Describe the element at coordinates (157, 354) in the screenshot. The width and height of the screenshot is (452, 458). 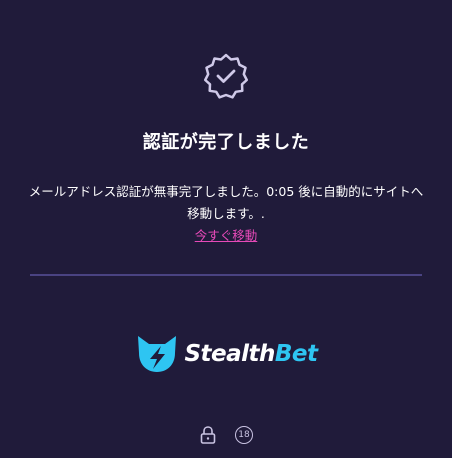
I see `cat-lightning-logo-icon` at that location.